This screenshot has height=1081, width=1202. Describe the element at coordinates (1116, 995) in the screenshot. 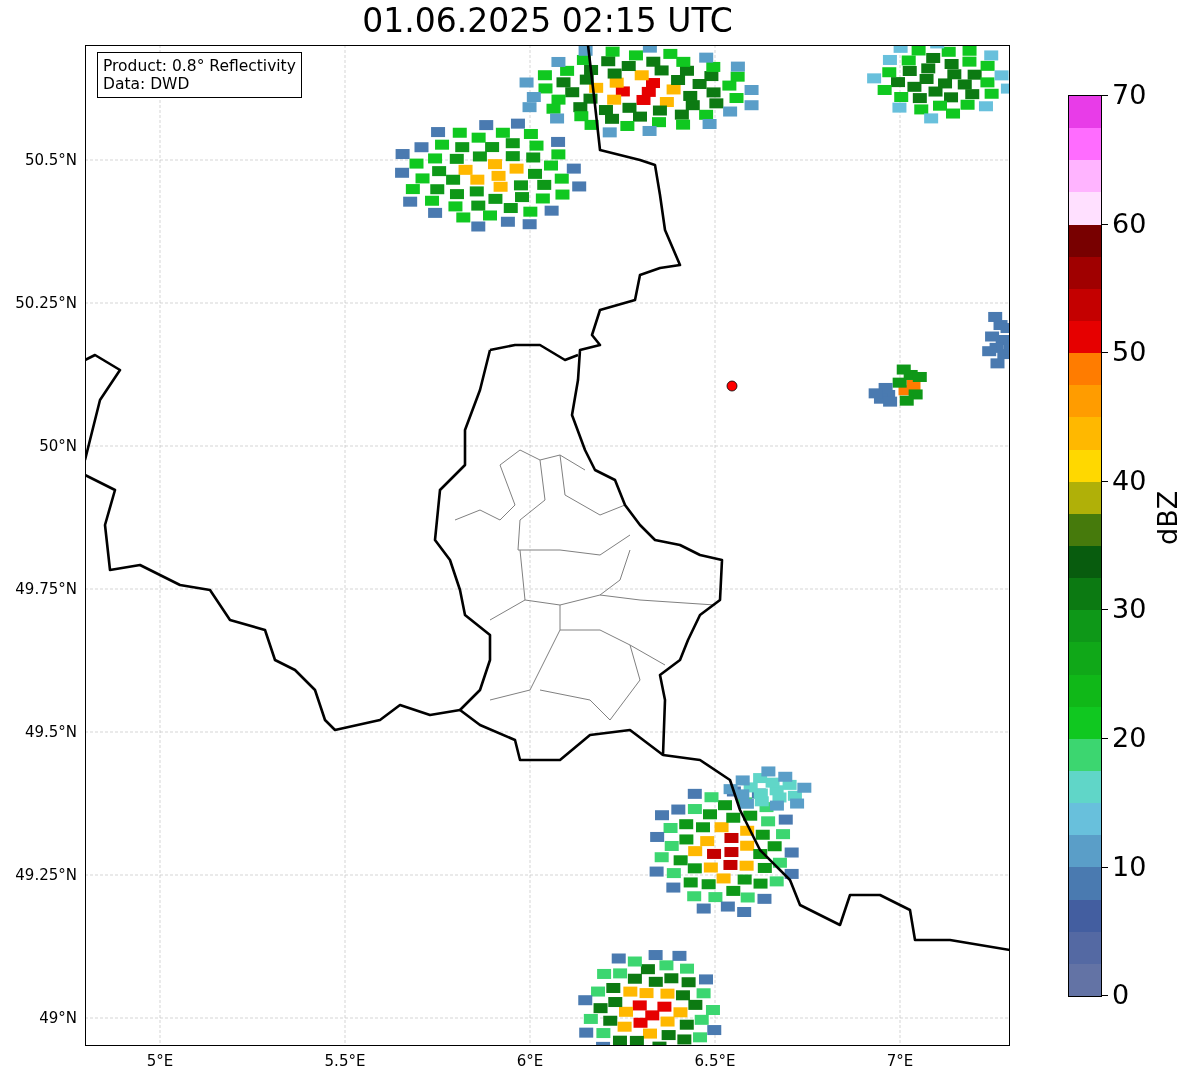

I see `scale-label: 0` at that location.